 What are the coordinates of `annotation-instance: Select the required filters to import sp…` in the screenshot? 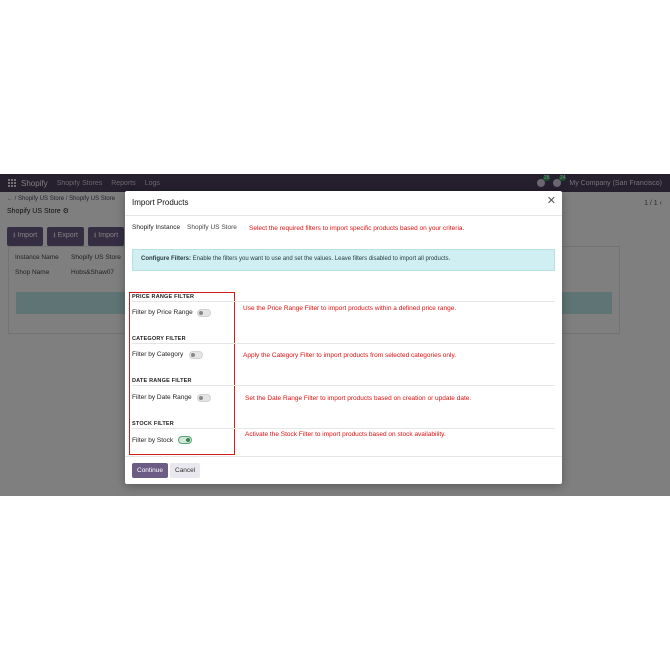 It's located at (357, 228).